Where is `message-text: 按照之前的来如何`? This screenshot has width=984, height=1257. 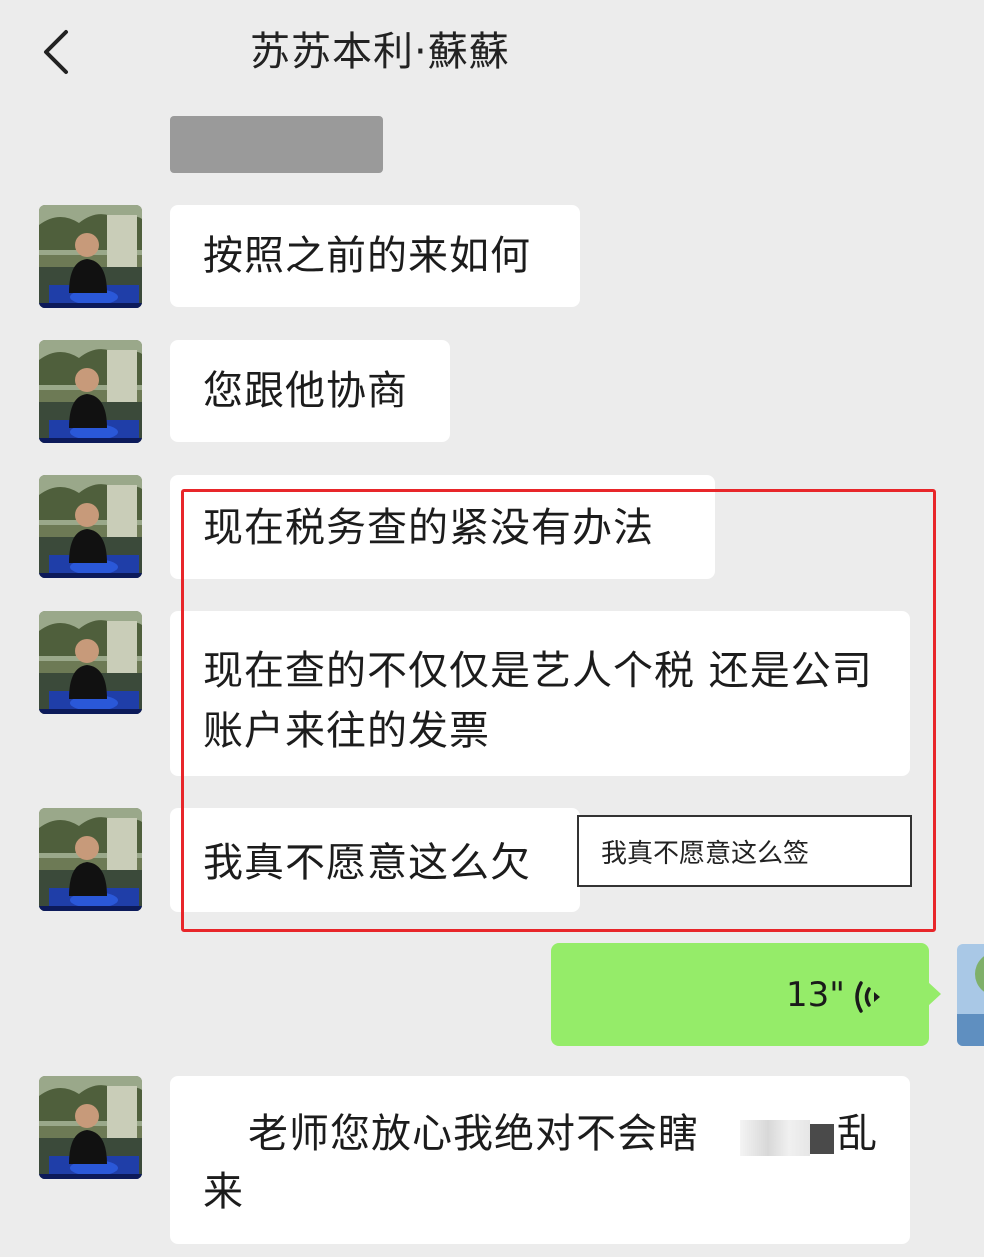 message-text: 按照之前的来如何 is located at coordinates (367, 256).